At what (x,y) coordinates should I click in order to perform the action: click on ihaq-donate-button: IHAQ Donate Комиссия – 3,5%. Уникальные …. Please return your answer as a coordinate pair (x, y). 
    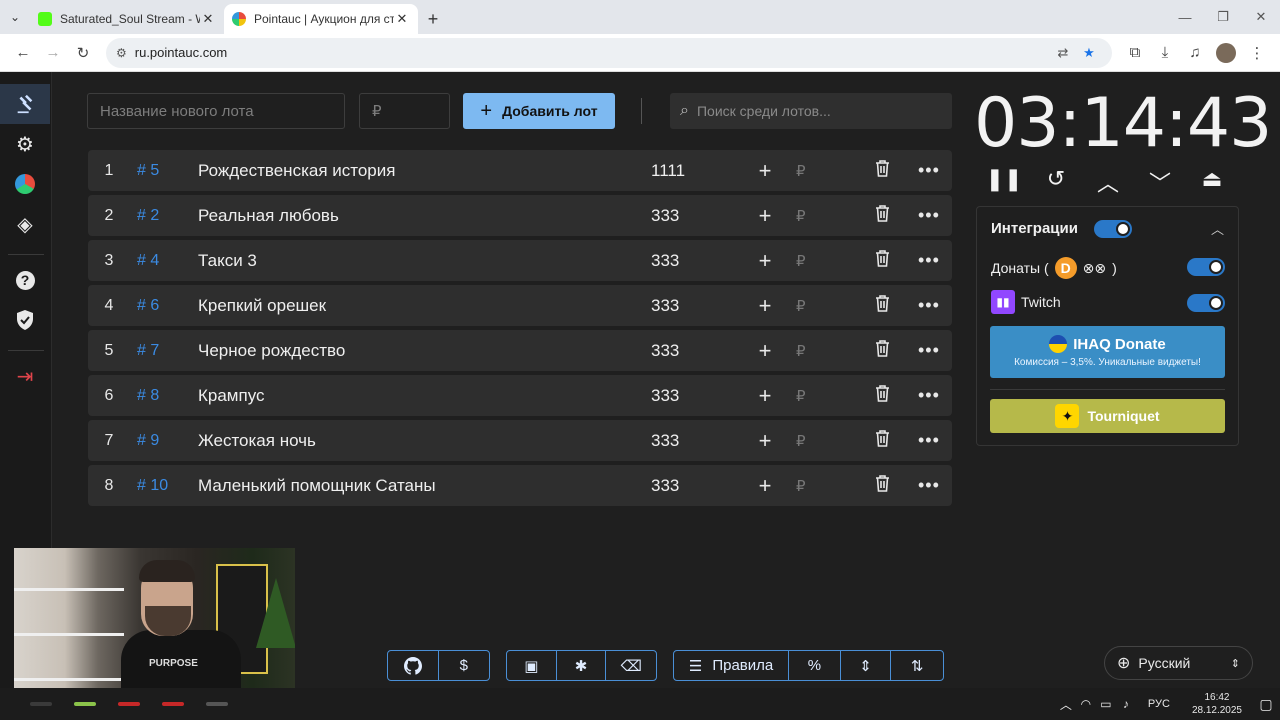
    Looking at the image, I should click on (1107, 352).